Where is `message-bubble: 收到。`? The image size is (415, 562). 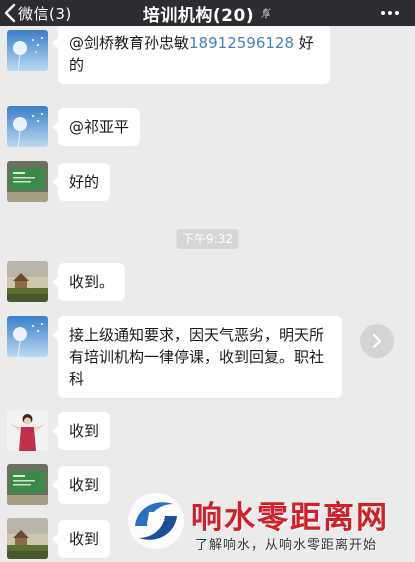
message-bubble: 收到。 is located at coordinates (88, 282).